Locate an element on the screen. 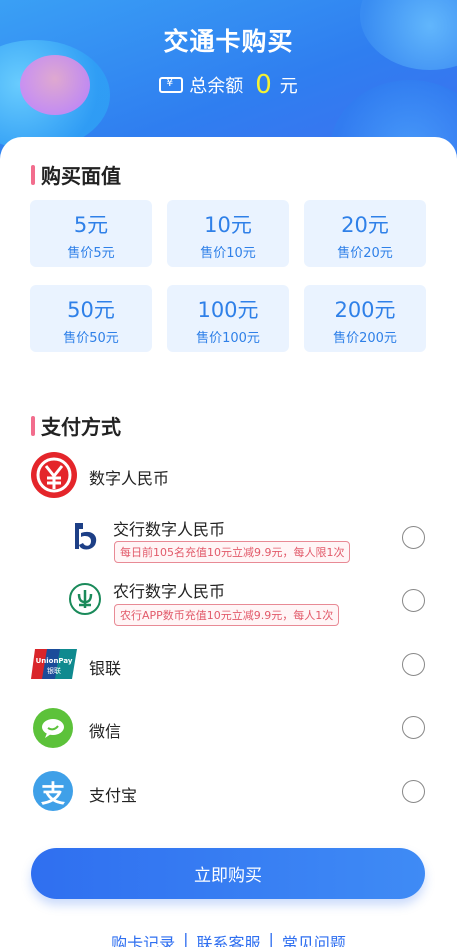 This screenshot has width=457, height=947. ecny-group-label: 数字人民币 is located at coordinates (129, 478).